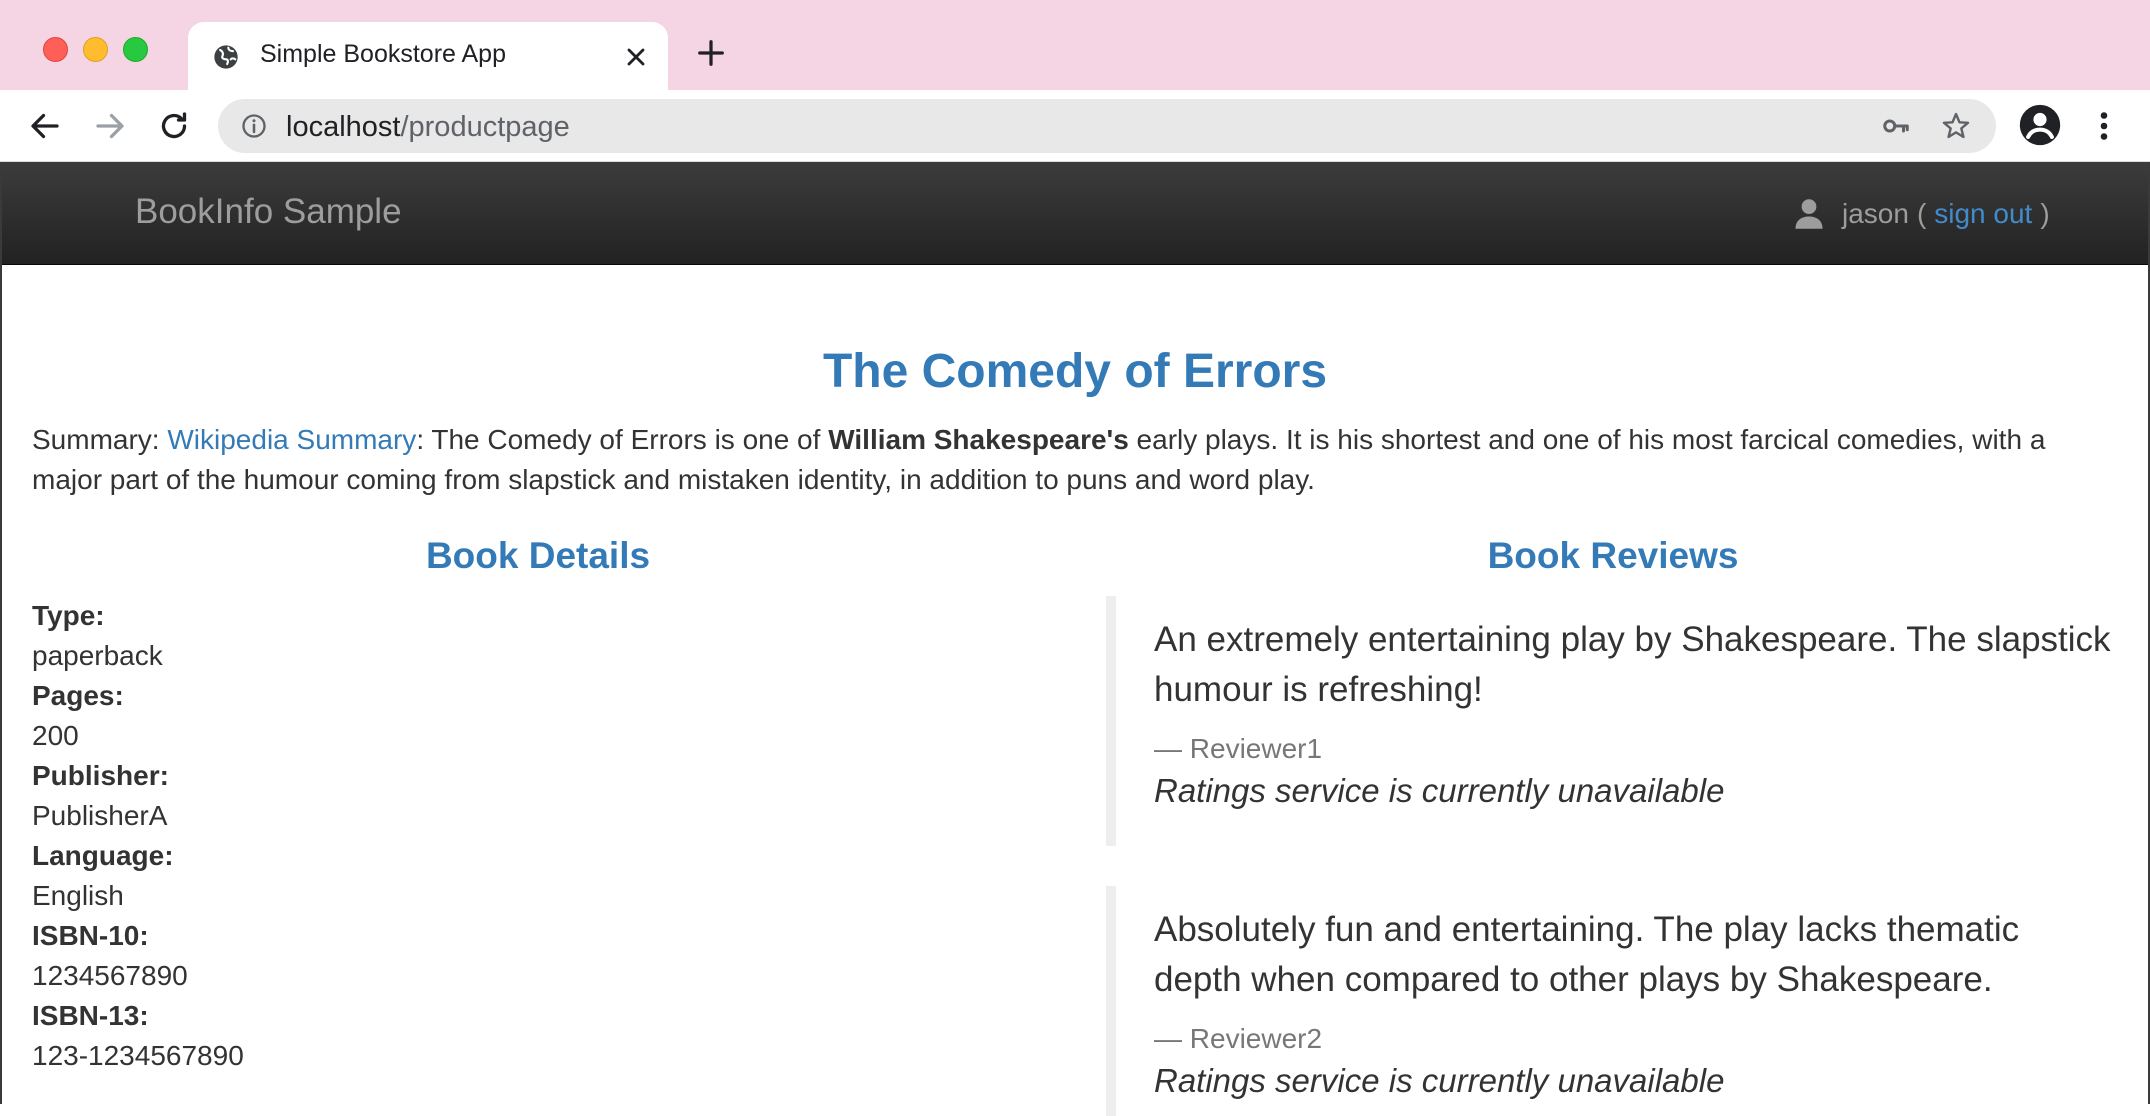 This screenshot has width=2150, height=1116. Describe the element at coordinates (100, 815) in the screenshot. I see `detail-value-publisher: PublisherA` at that location.